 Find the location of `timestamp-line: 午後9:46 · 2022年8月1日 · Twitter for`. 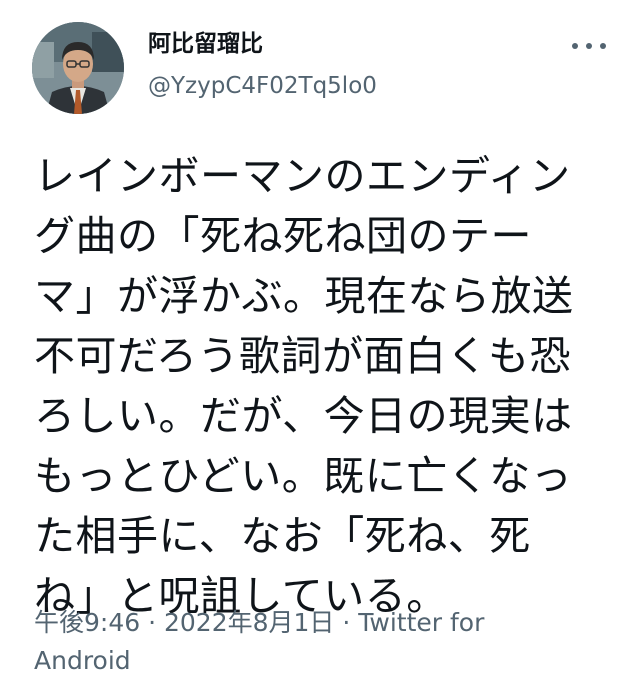

timestamp-line: 午後9:46 · 2022年8月1日 · Twitter for is located at coordinates (324, 623).